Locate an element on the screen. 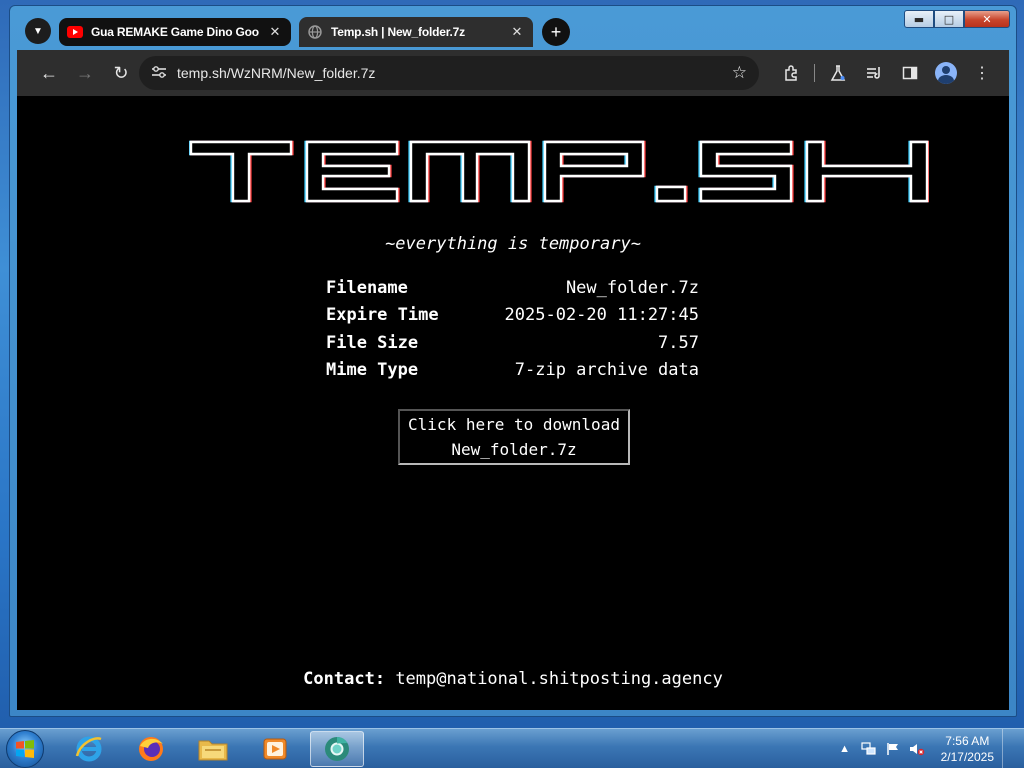 The width and height of the screenshot is (1024, 768). tab-search-button: ▼ is located at coordinates (38, 31).